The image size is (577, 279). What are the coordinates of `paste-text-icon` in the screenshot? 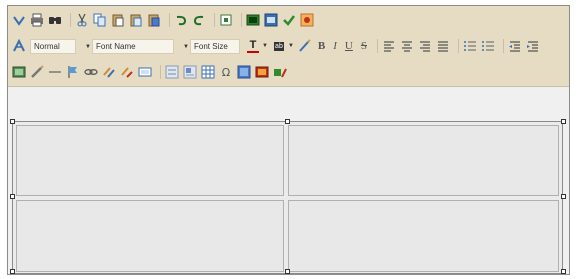 It's located at (136, 20).